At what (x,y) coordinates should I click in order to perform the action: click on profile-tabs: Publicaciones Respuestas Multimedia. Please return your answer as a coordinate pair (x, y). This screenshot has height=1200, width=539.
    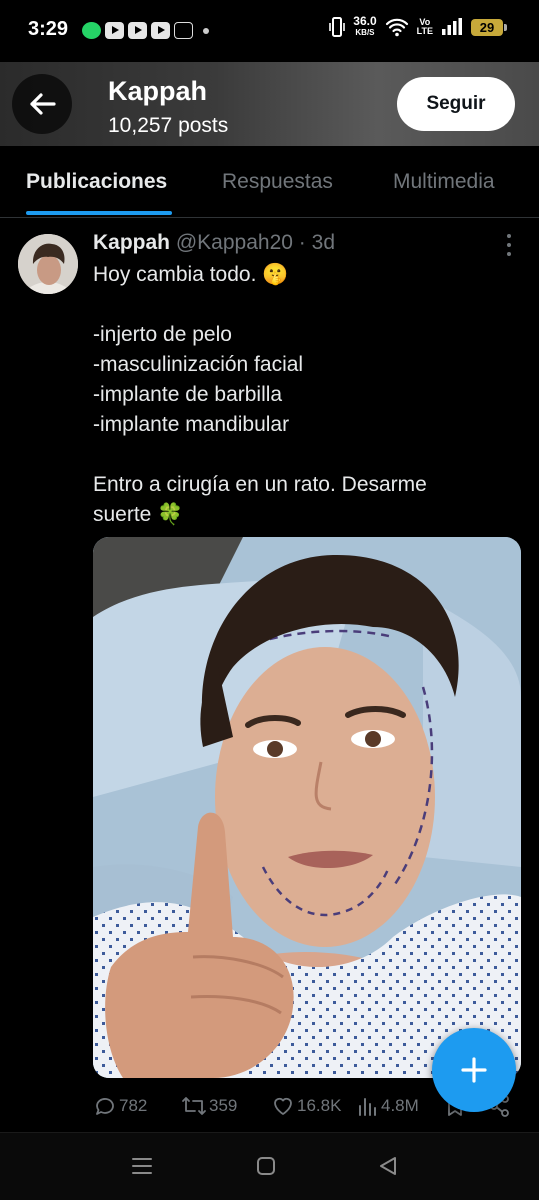
    Looking at the image, I should click on (269, 182).